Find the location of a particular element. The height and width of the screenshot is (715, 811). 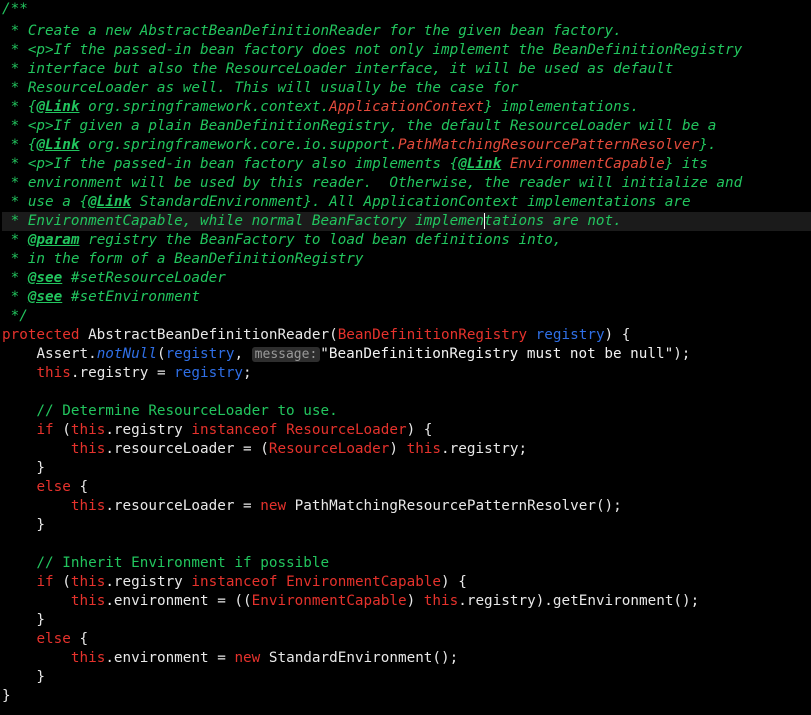

code-line: /** is located at coordinates (406, 9).